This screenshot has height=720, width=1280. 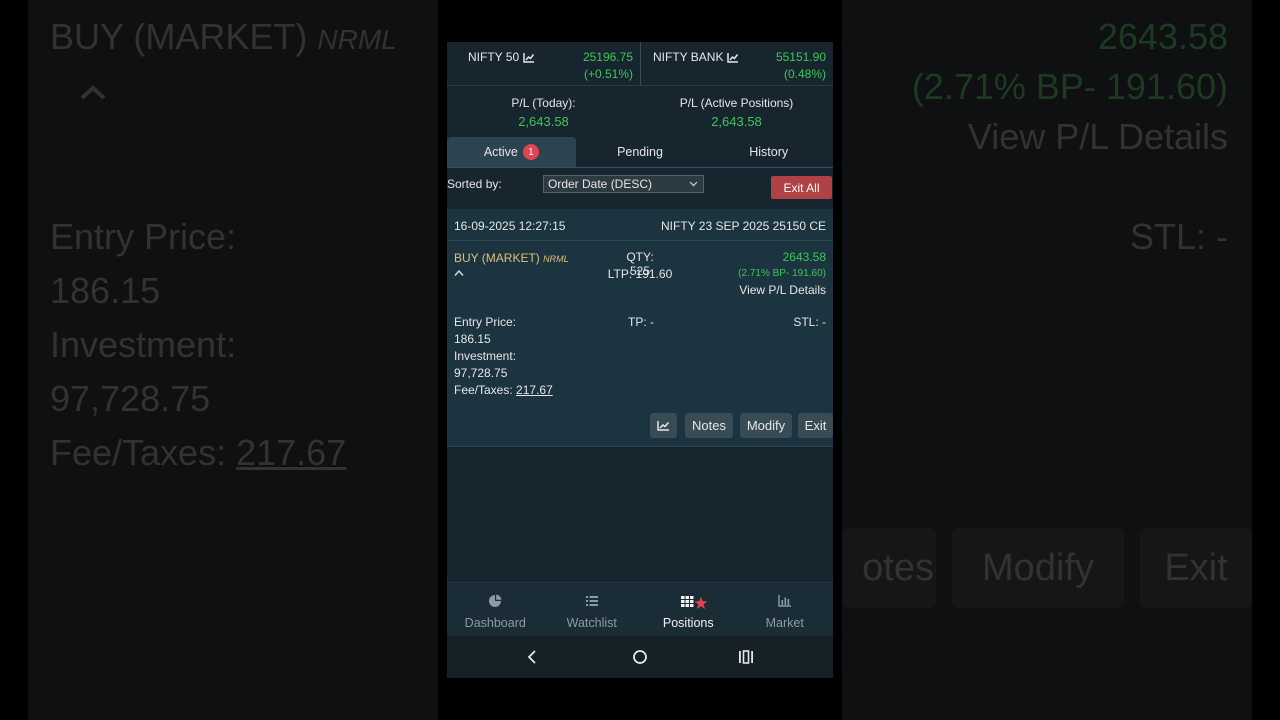 I want to click on modify-button: Modify, so click(x=766, y=425).